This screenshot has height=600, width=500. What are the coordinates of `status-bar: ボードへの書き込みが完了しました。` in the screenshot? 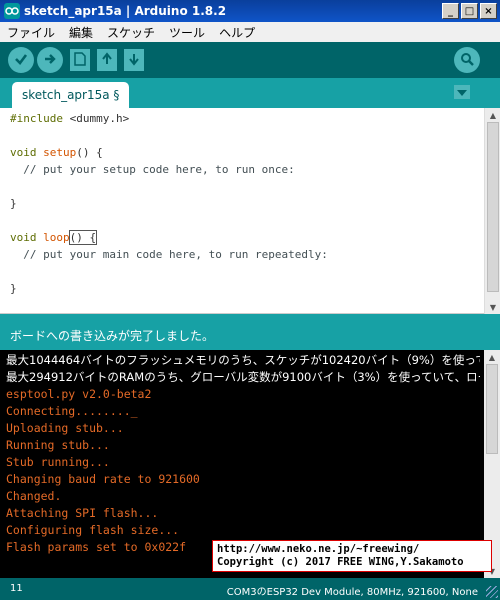 It's located at (250, 335).